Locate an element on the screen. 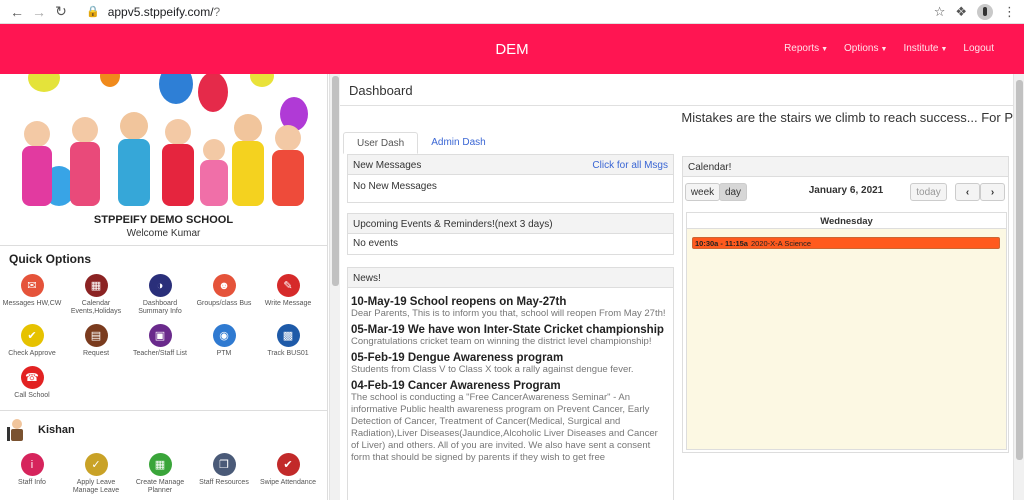  info-icon: i is located at coordinates (32, 464).